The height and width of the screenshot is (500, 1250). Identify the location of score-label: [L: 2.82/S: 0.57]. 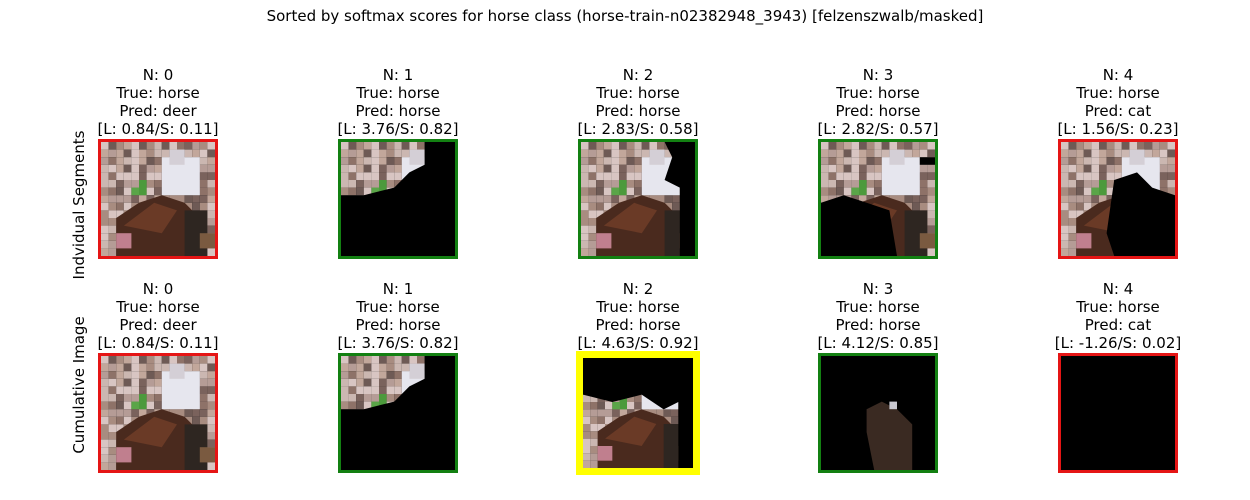
(878, 129).